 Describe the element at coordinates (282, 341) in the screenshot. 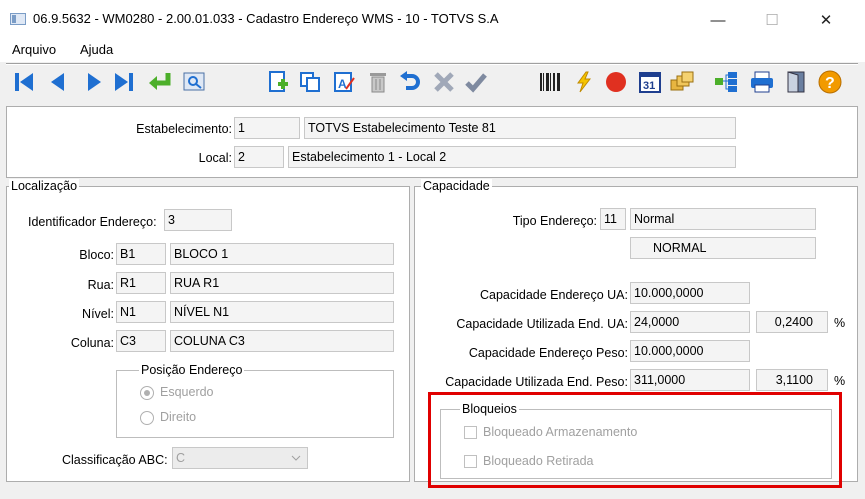

I see `coluna-desc-field: COLUNA C3` at that location.